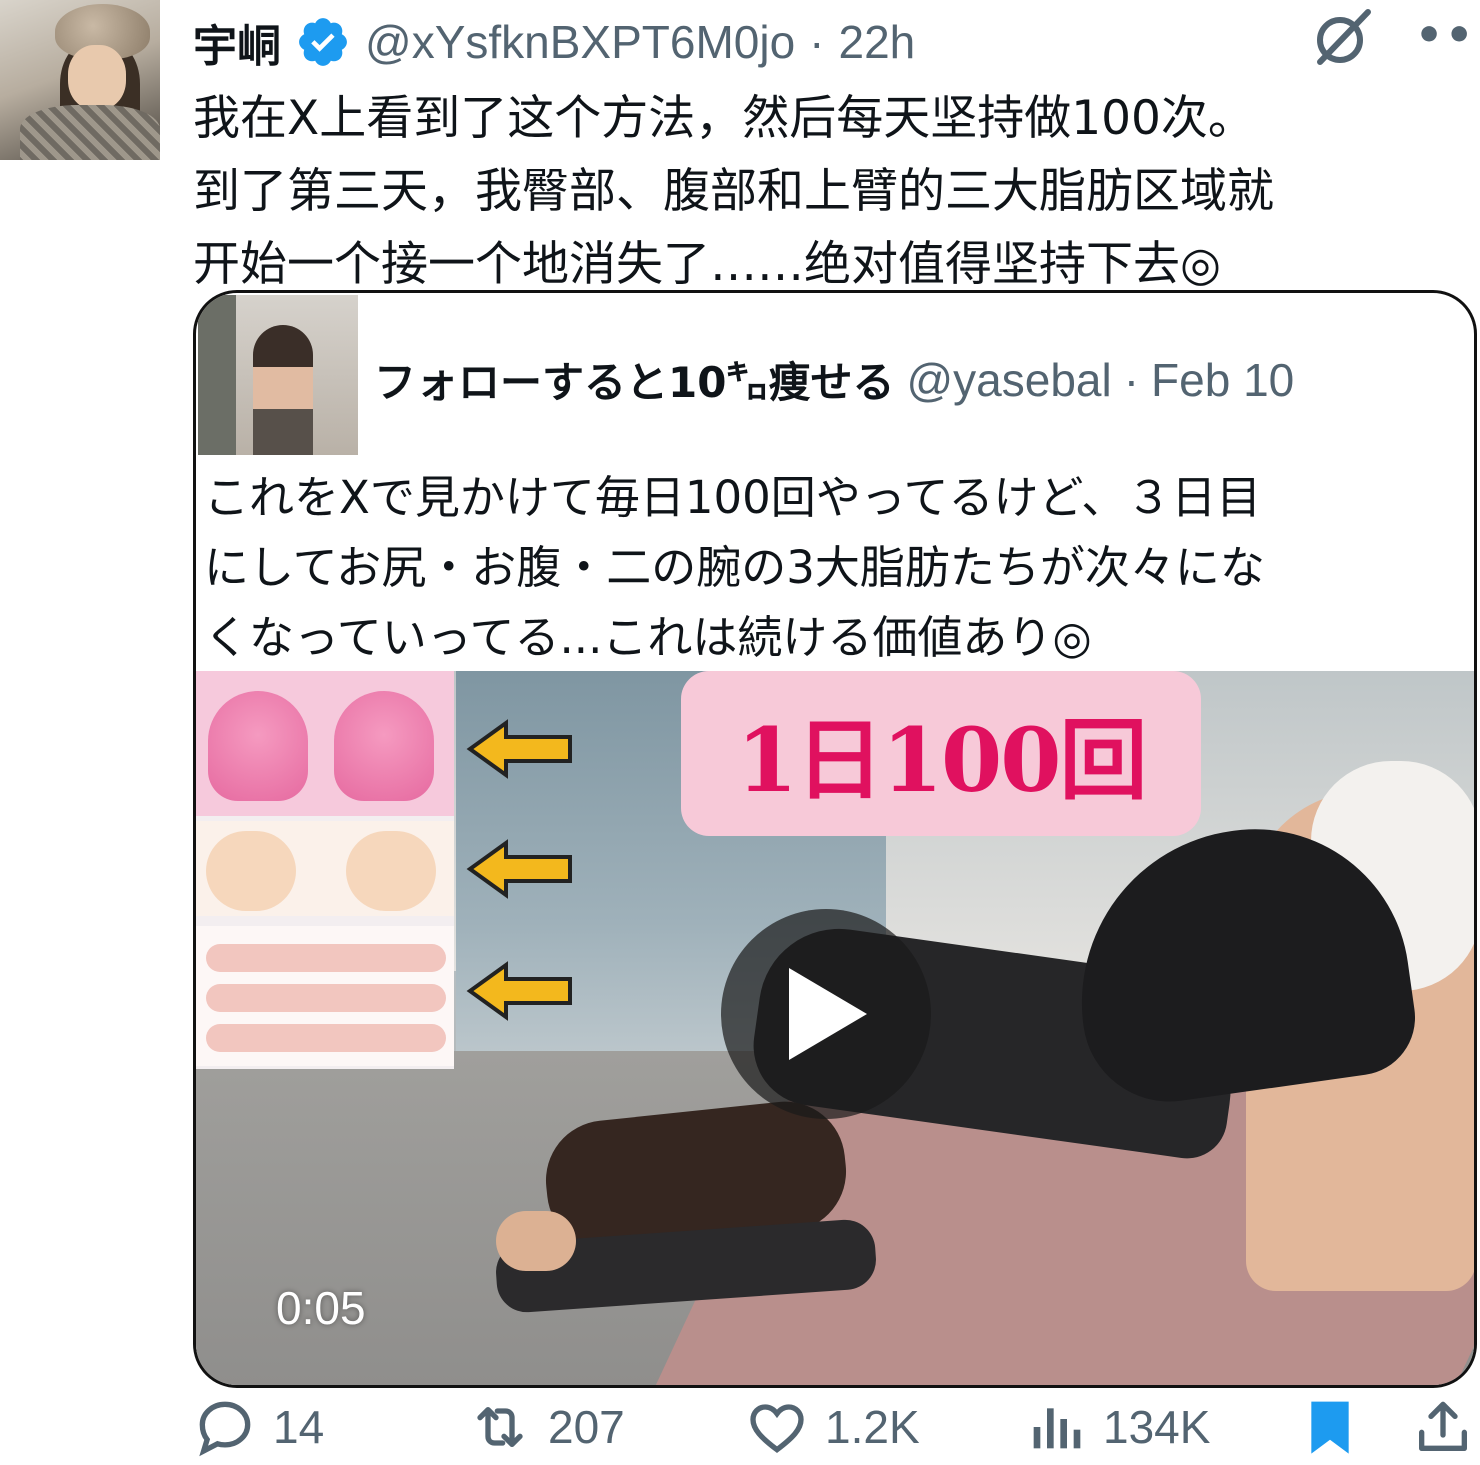  What do you see at coordinates (97, 77) in the screenshot?
I see `avatar-face` at bounding box center [97, 77].